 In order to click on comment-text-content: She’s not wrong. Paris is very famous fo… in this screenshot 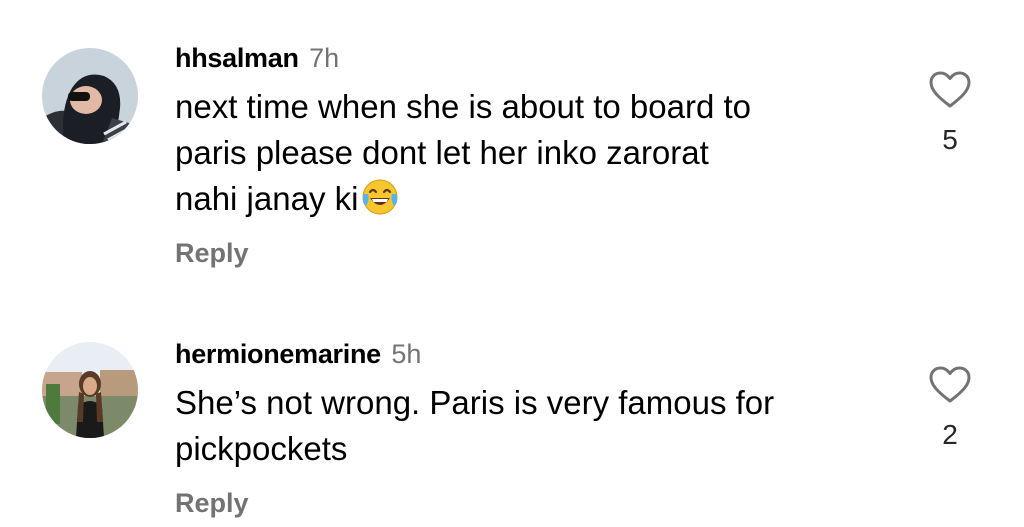, I will do `click(475, 425)`.